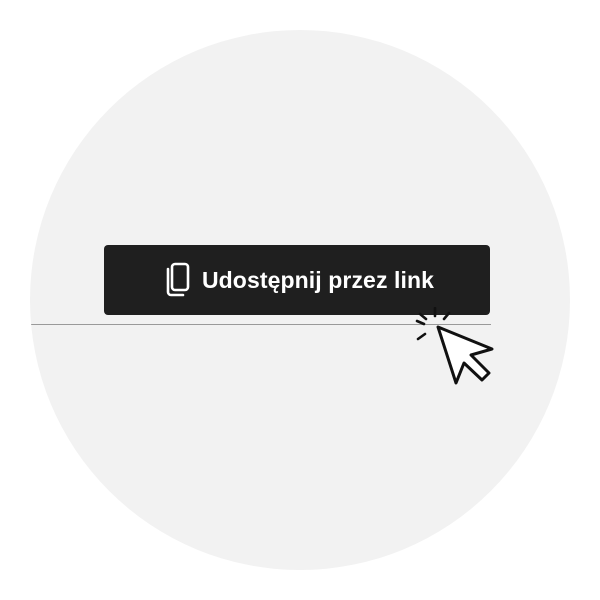 This screenshot has width=600, height=600. I want to click on pointer-cursor-click-icon, so click(454, 346).